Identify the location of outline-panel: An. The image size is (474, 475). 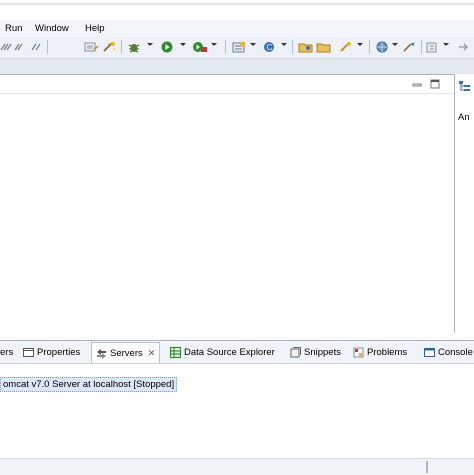
(464, 203).